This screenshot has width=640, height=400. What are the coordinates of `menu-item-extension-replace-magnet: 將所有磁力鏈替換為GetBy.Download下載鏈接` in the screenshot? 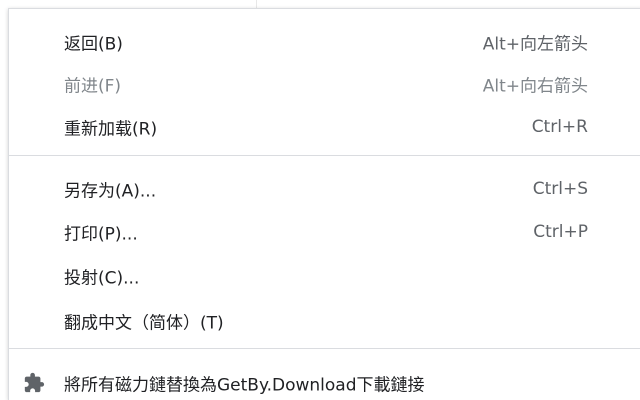 It's located at (324, 381).